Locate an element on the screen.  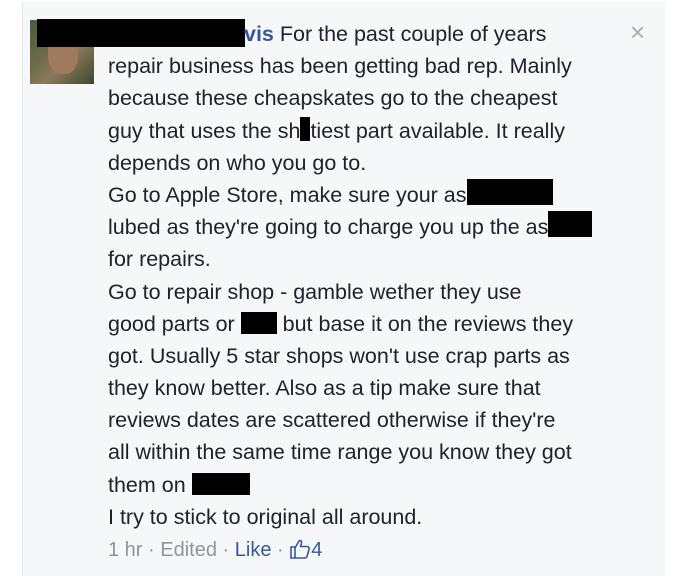
comment-text: For the past couple of years is located at coordinates (413, 34).